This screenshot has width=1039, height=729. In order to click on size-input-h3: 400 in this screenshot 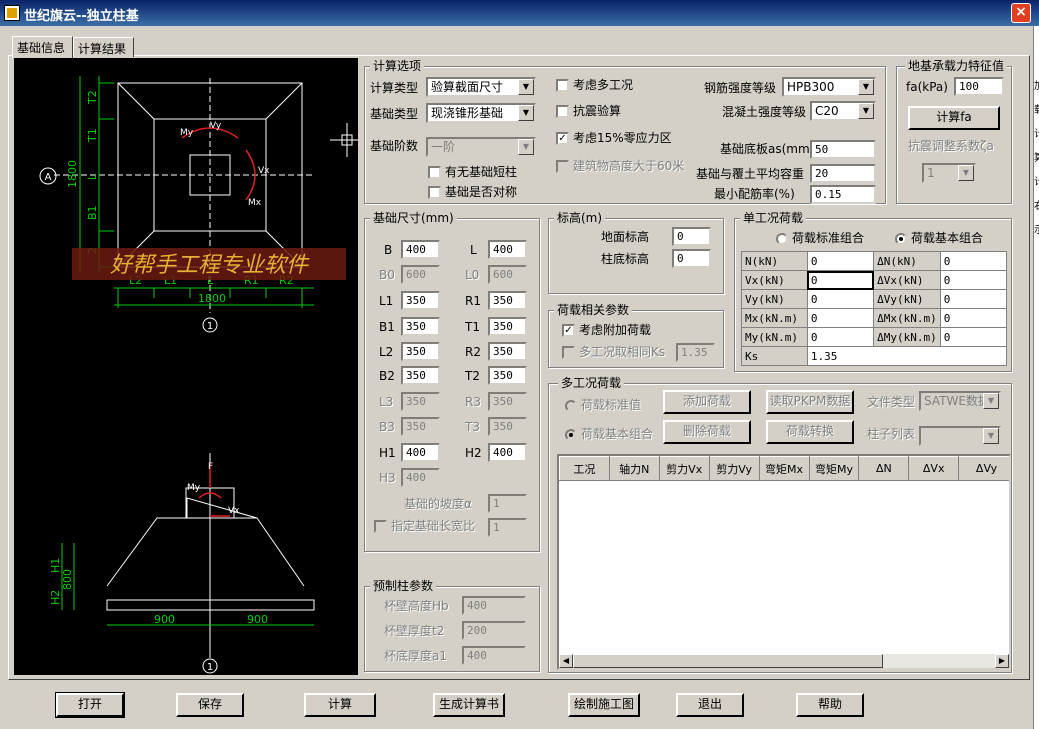, I will do `click(420, 477)`.